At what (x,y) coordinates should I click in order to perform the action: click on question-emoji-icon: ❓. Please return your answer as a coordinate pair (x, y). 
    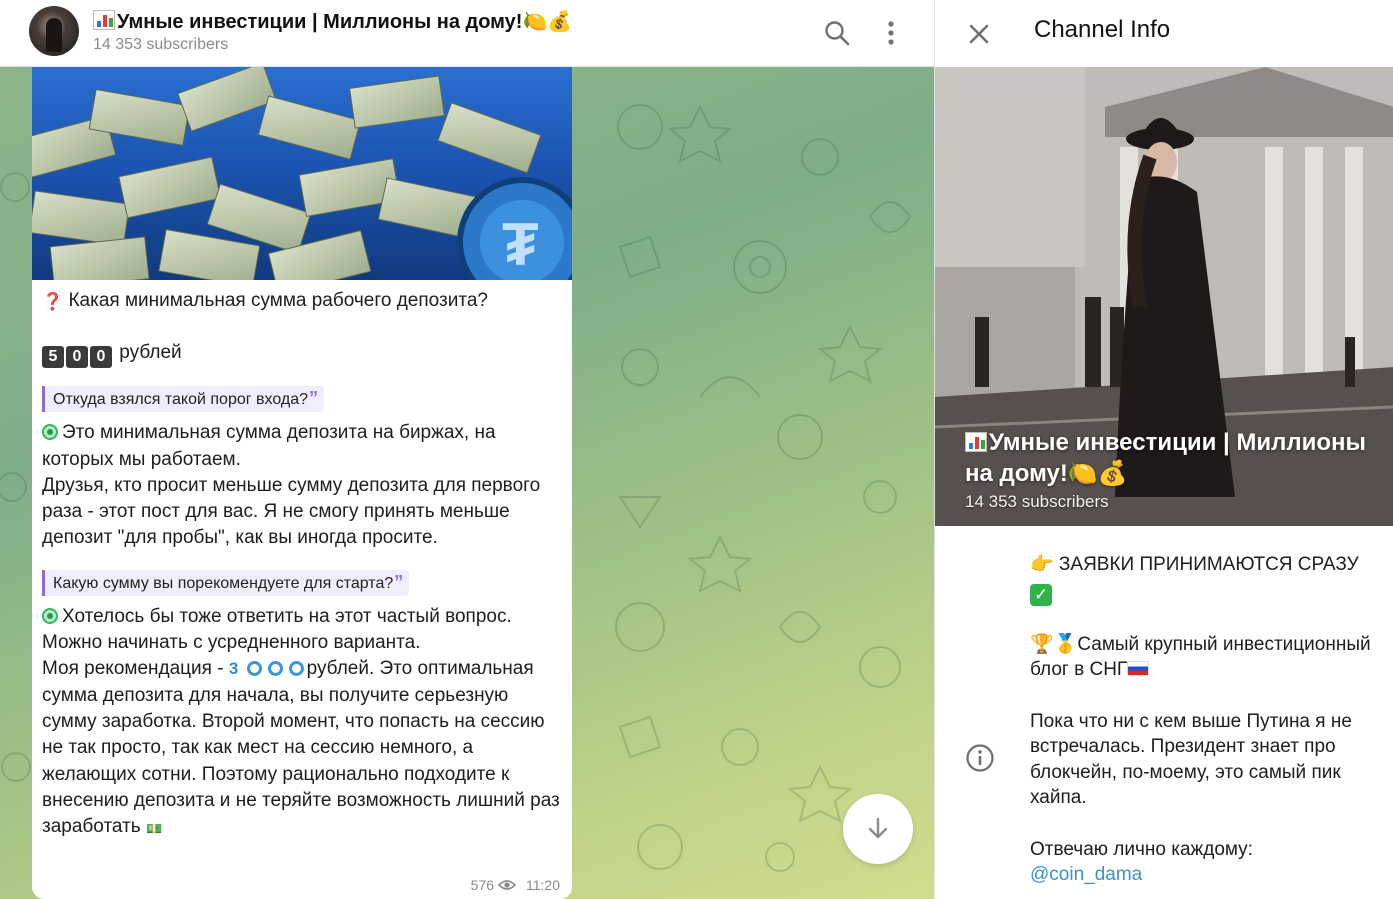
    Looking at the image, I should click on (53, 301).